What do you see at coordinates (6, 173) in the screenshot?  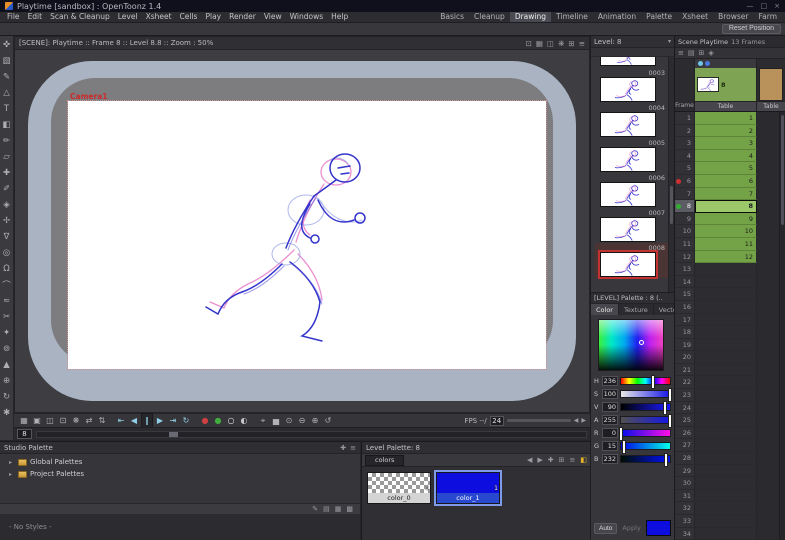 I see `tape-tool: ✚` at bounding box center [6, 173].